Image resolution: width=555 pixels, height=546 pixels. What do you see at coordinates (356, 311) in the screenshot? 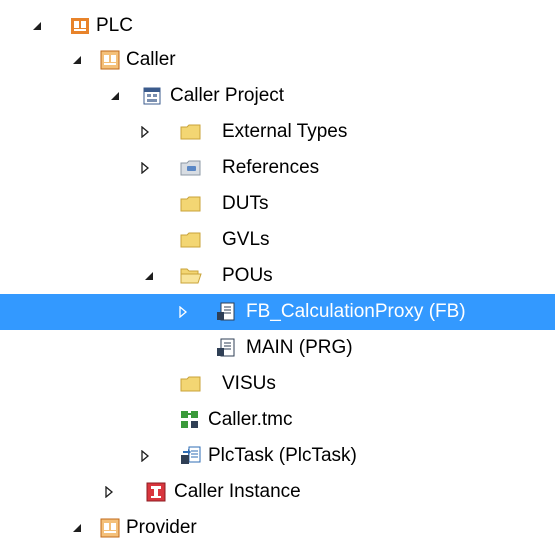
I see `tree-node-label: FB_CalculationProxy (FB)` at bounding box center [356, 311].